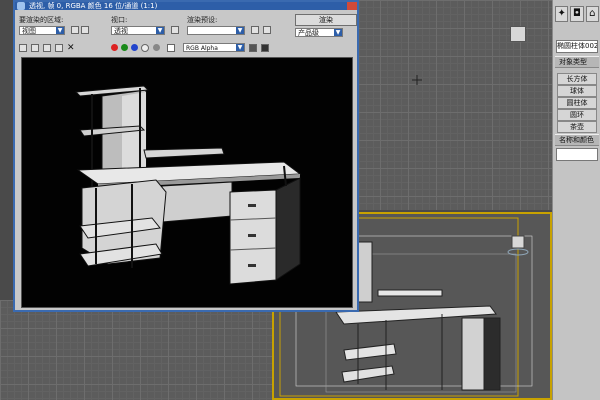 The height and width of the screenshot is (400, 600). I want to click on preset-dropdown: ▼, so click(216, 30).